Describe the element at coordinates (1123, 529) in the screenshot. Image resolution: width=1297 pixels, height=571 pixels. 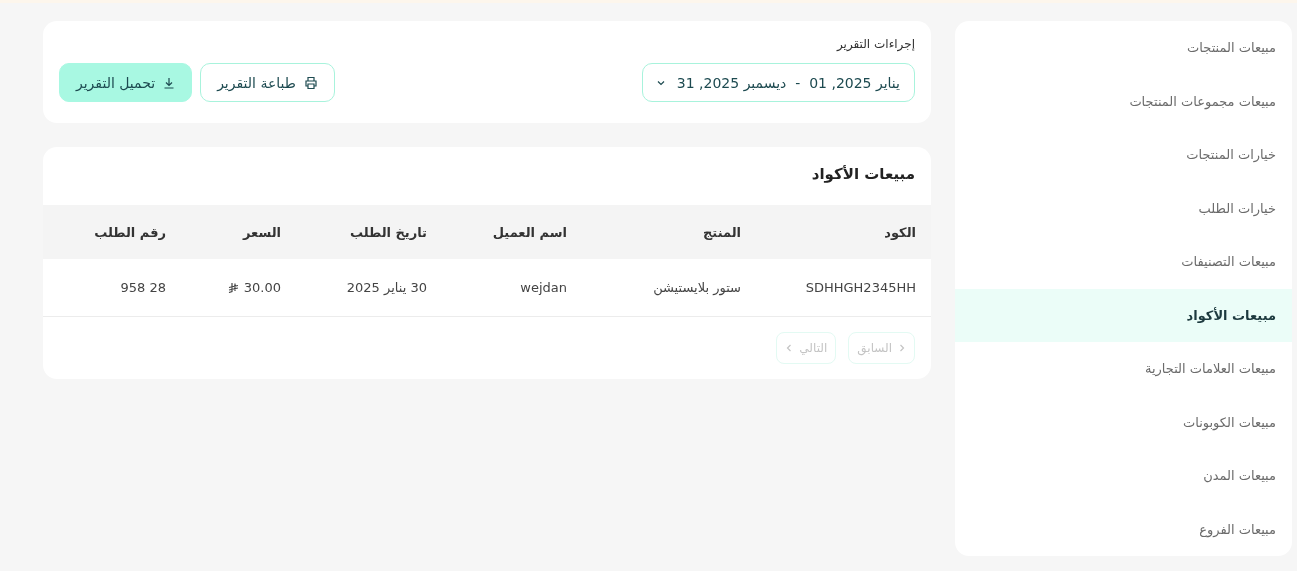
I see `sidebar-item: مبيعات الفروع` at that location.